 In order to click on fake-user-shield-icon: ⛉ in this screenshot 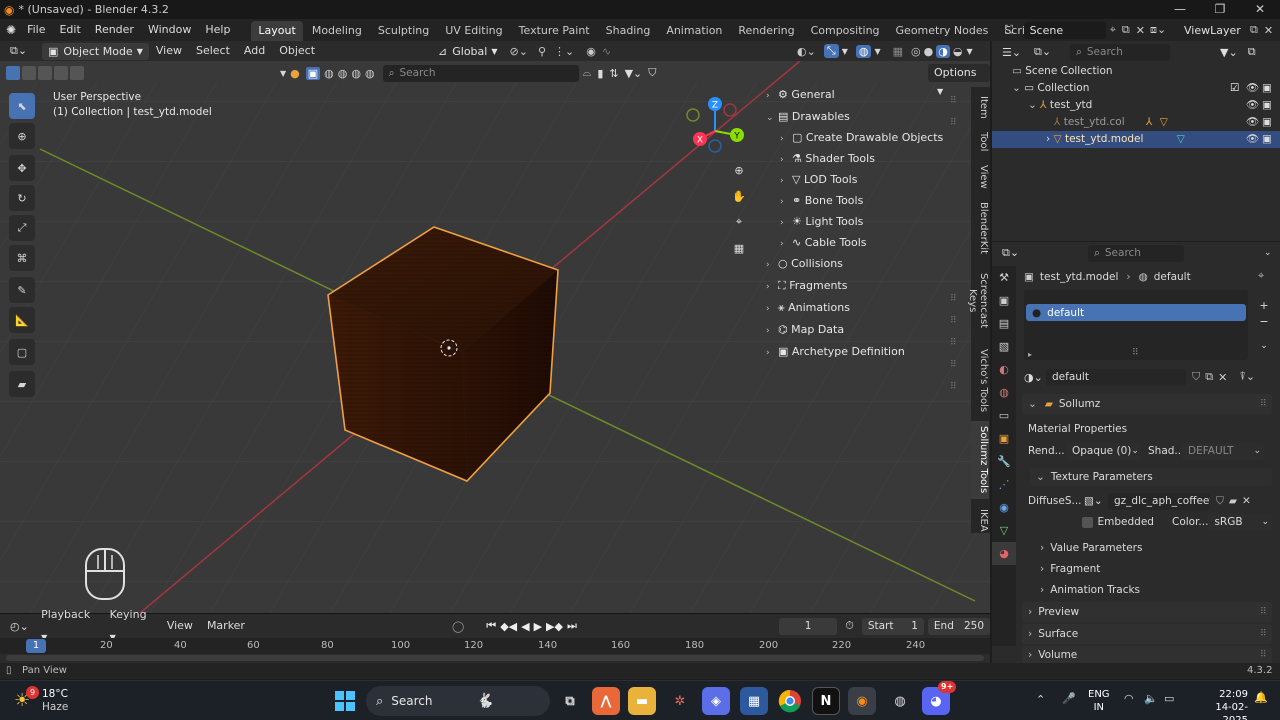, I will do `click(1220, 501)`.